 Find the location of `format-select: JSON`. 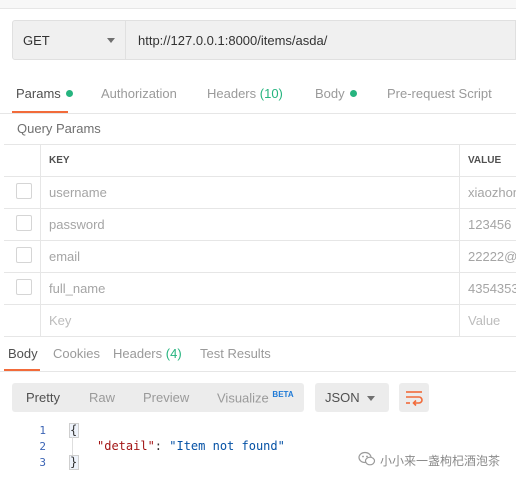

format-select: JSON is located at coordinates (352, 397).